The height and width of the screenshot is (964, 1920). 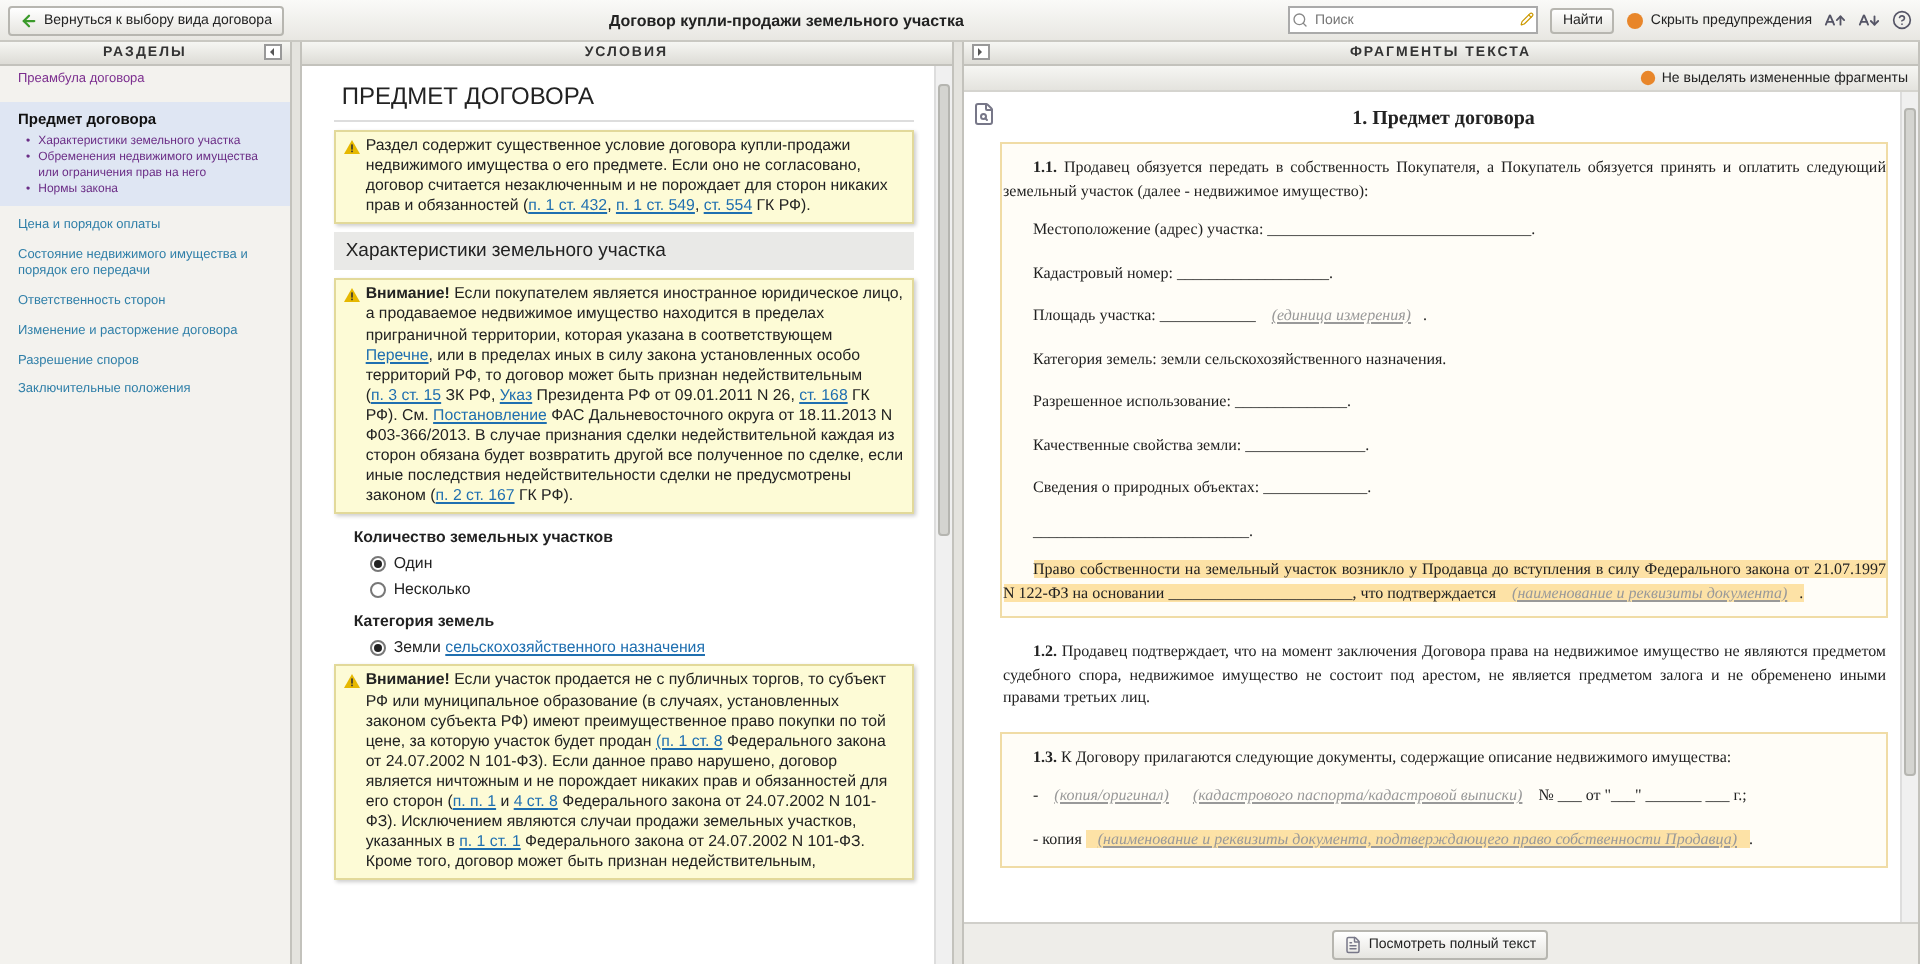 What do you see at coordinates (623, 251) in the screenshot?
I see `subsection-header: Характеристики земельного участка` at bounding box center [623, 251].